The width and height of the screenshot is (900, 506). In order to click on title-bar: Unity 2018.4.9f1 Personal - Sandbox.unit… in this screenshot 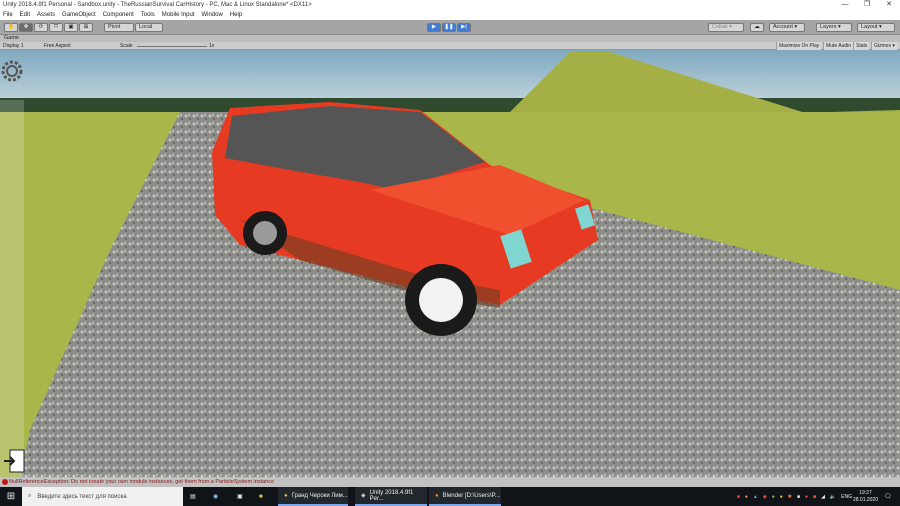, I will do `click(450, 5)`.